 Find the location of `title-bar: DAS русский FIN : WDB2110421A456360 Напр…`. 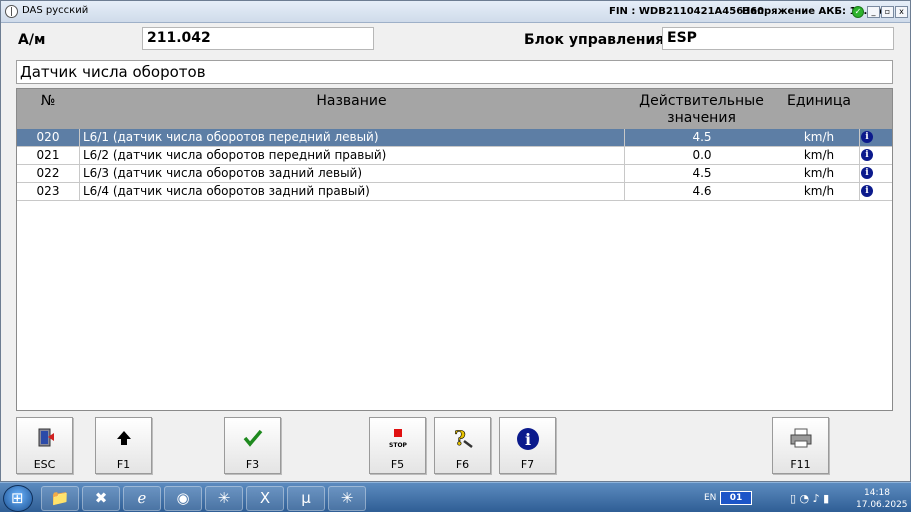

title-bar: DAS русский FIN : WDB2110421A456360 Напр… is located at coordinates (455, 12).